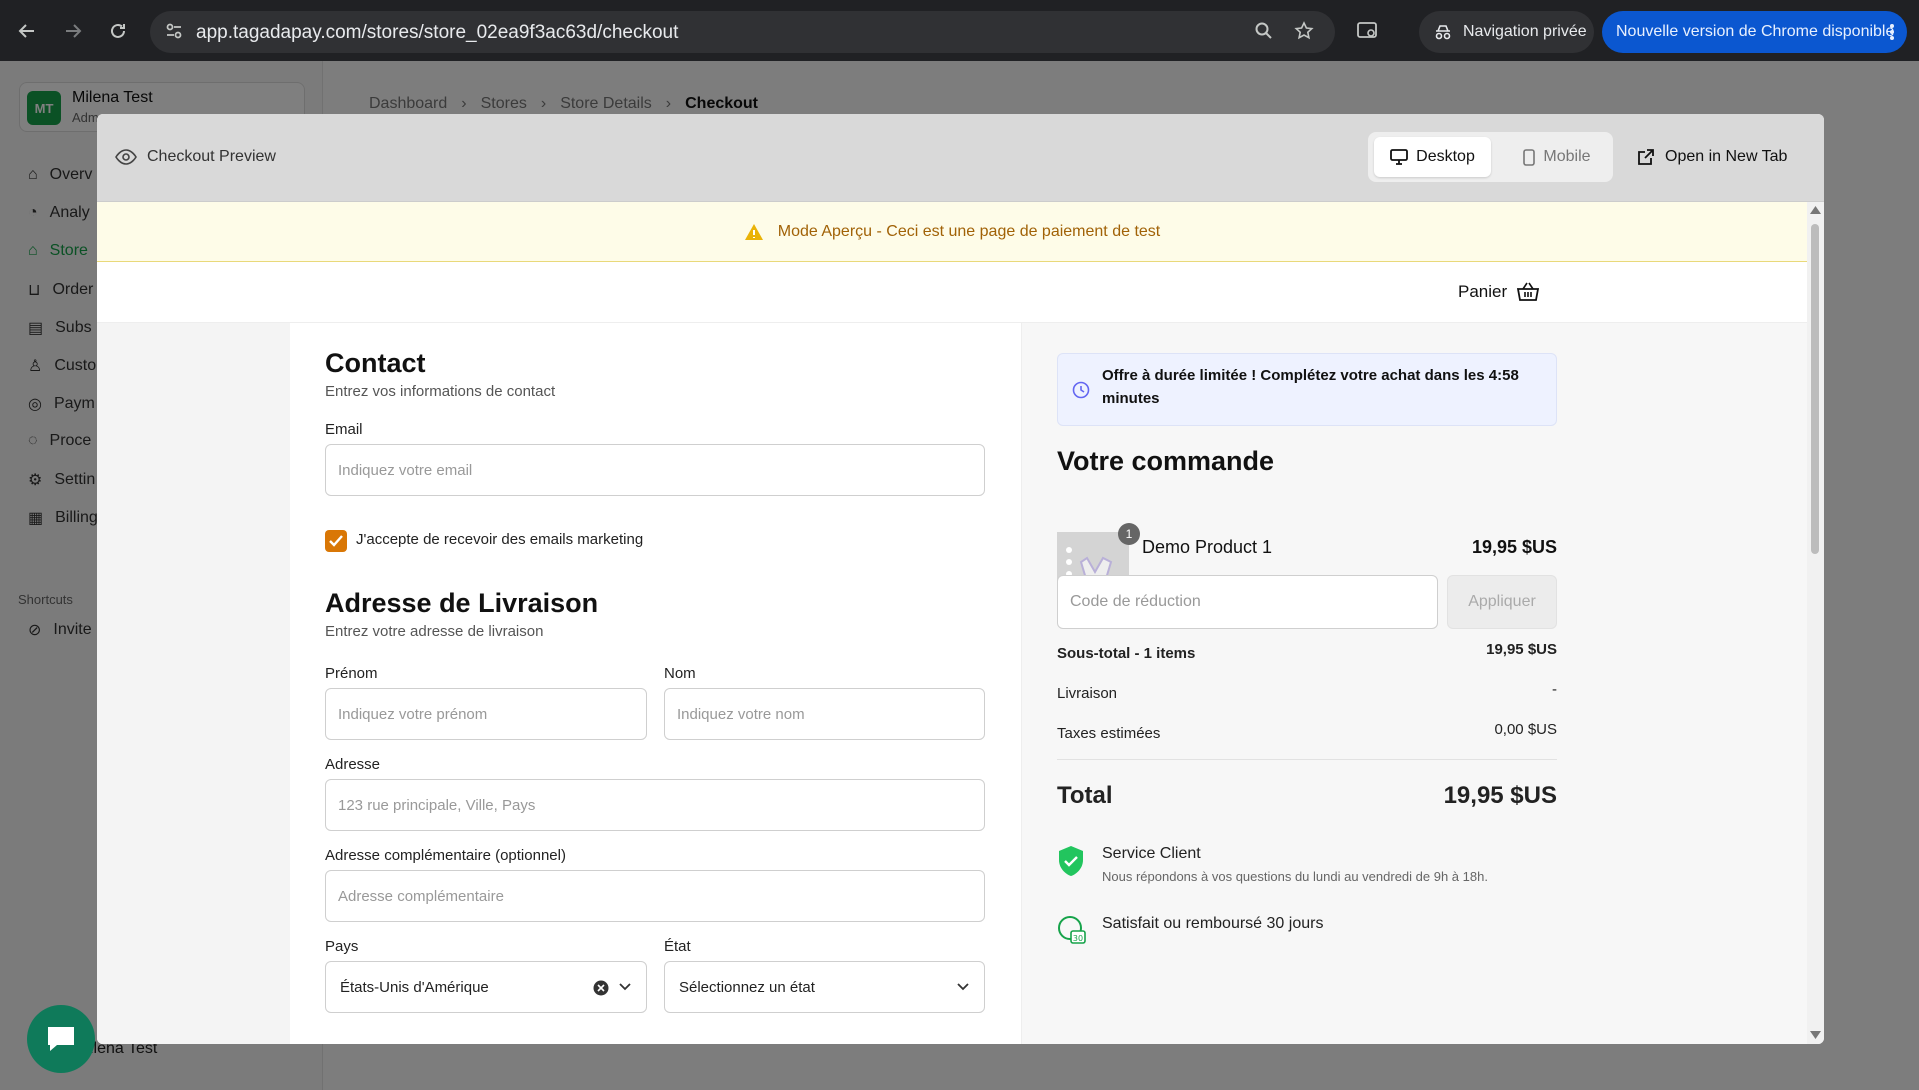  Describe the element at coordinates (1399, 157) in the screenshot. I see `monitor-icon` at that location.